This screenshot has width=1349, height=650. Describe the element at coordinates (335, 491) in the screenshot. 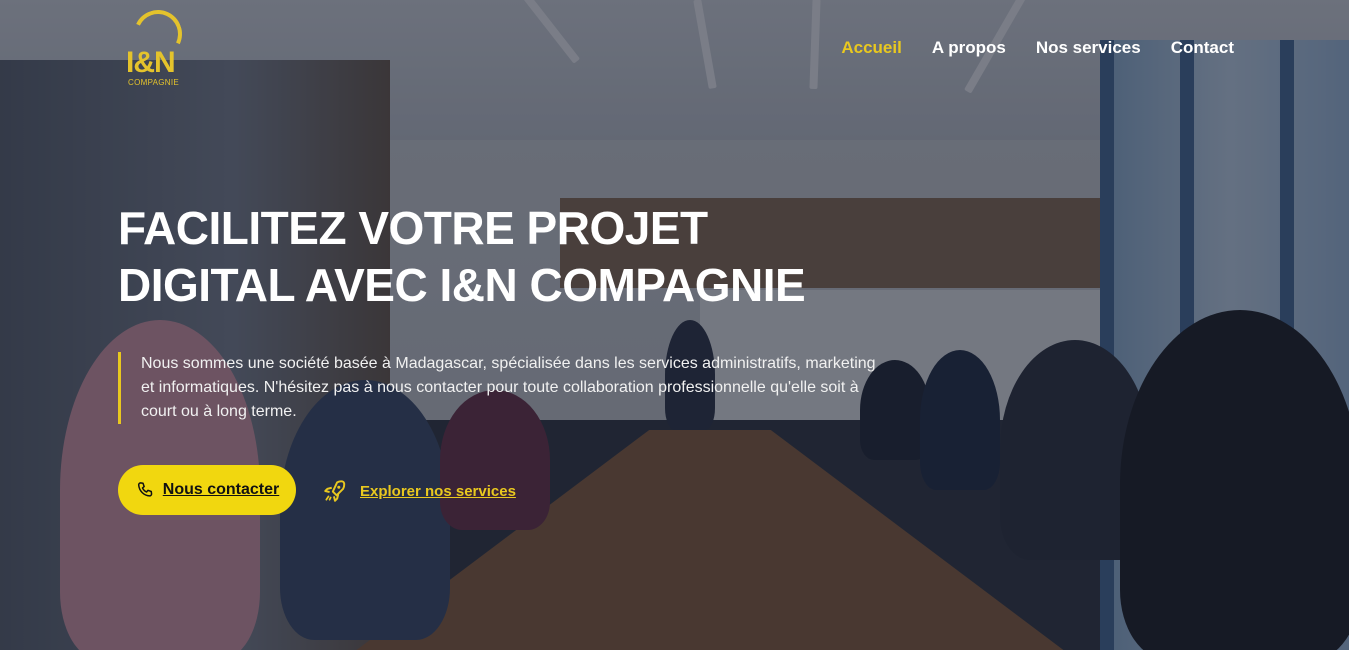

I see `rocket-icon` at that location.